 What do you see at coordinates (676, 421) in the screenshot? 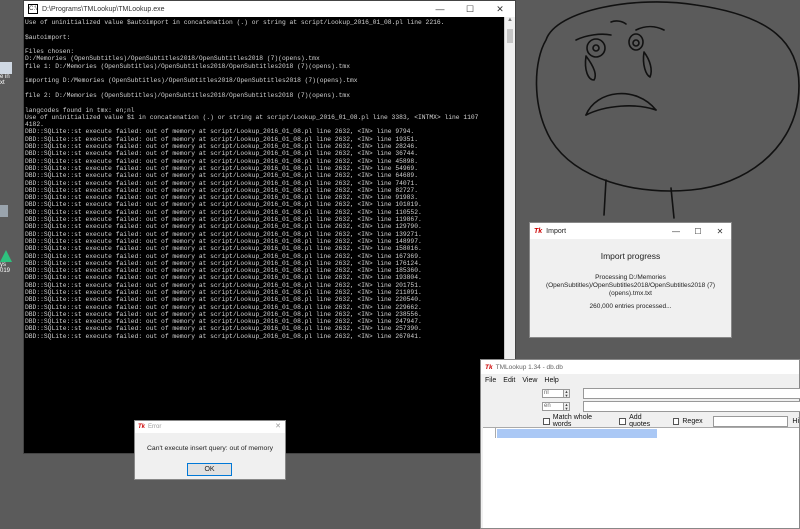
I see `regex-checkbox` at bounding box center [676, 421].